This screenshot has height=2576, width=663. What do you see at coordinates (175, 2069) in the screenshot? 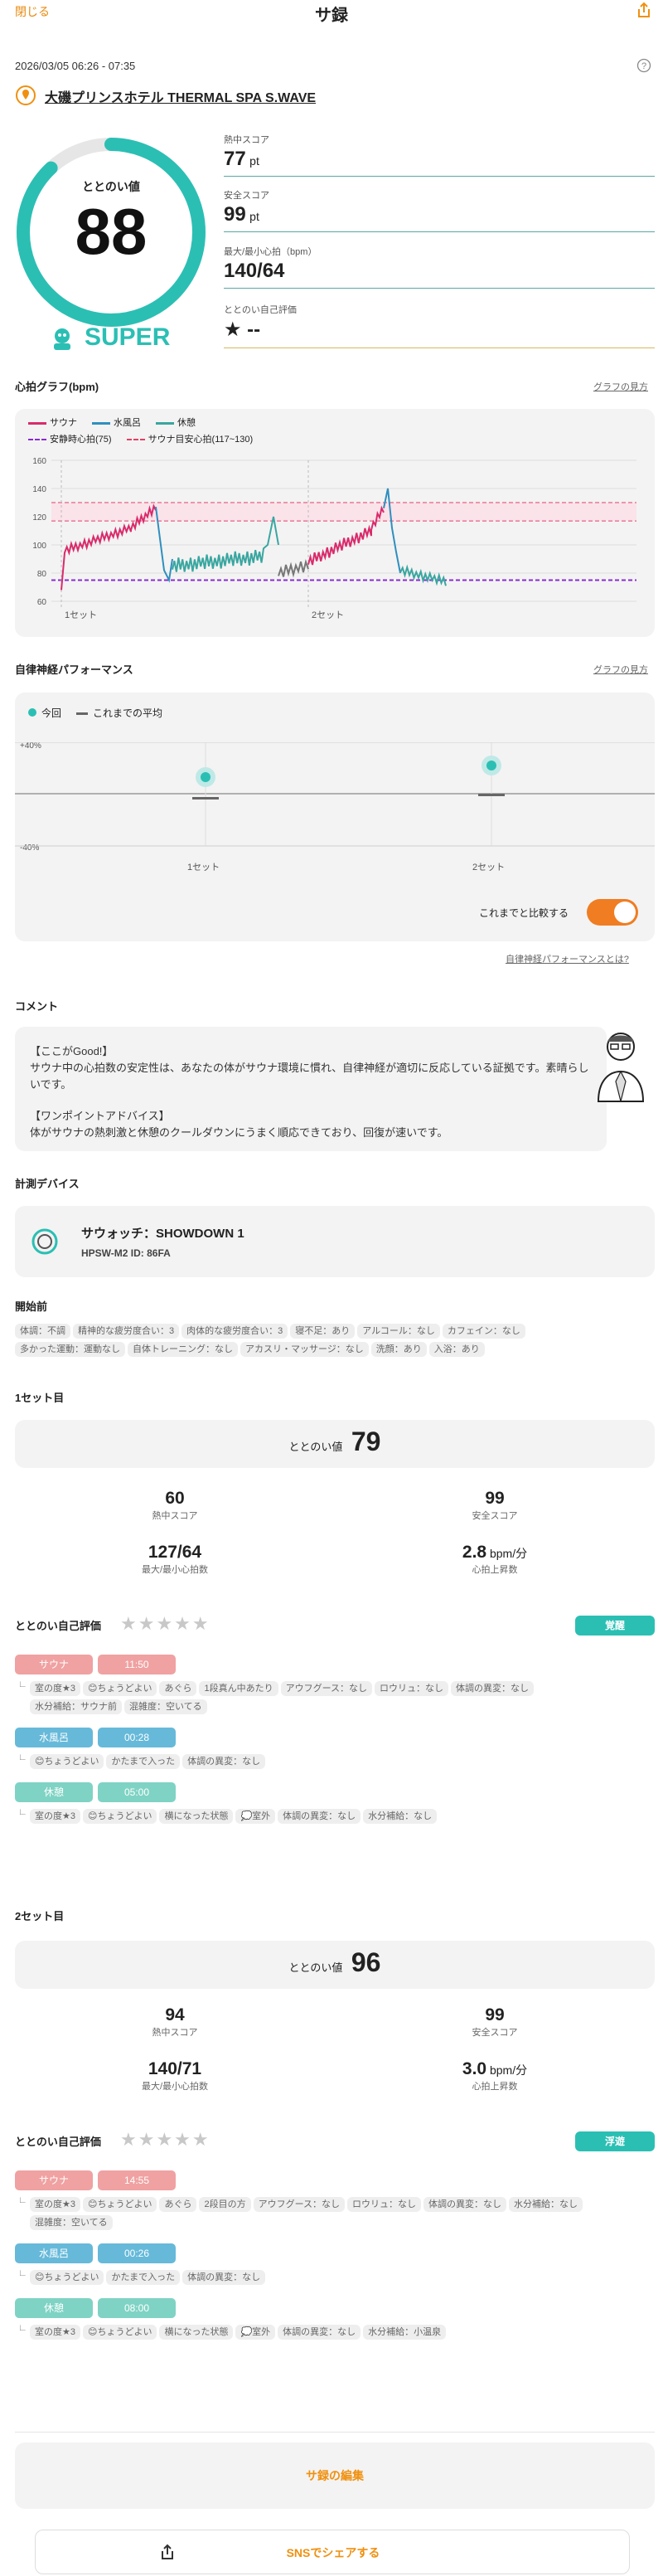
I see `stat-value: 140/71` at bounding box center [175, 2069].